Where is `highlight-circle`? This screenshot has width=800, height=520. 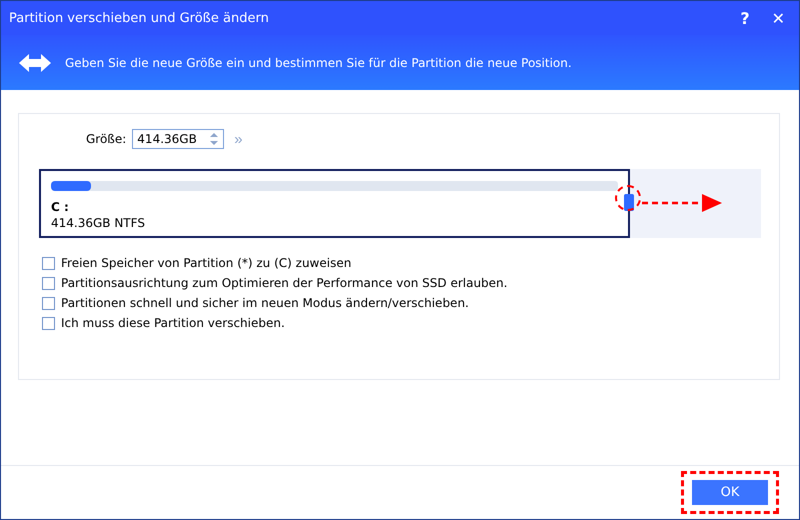 highlight-circle is located at coordinates (628, 198).